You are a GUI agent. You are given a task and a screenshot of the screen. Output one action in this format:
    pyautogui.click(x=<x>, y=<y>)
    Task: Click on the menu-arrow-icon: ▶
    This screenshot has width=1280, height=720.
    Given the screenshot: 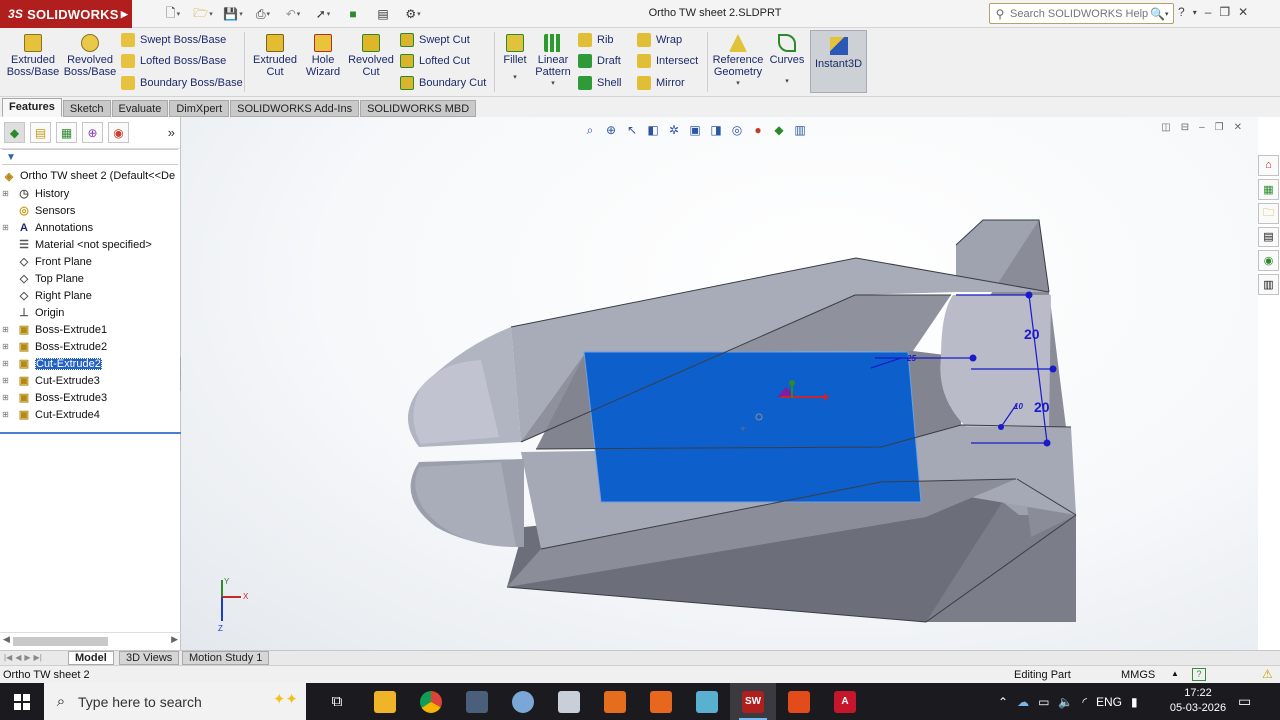 What is the action you would take?
    pyautogui.click(x=124, y=14)
    